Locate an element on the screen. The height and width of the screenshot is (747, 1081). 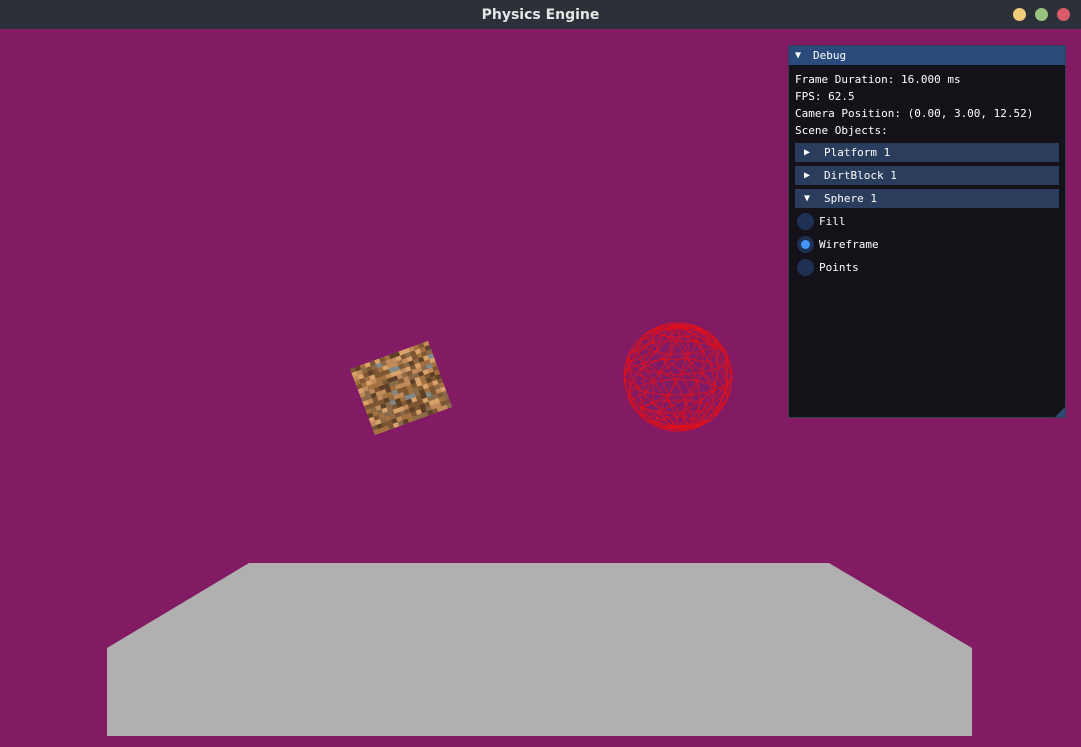
window-titlebar: Physics Engine is located at coordinates (540, 14).